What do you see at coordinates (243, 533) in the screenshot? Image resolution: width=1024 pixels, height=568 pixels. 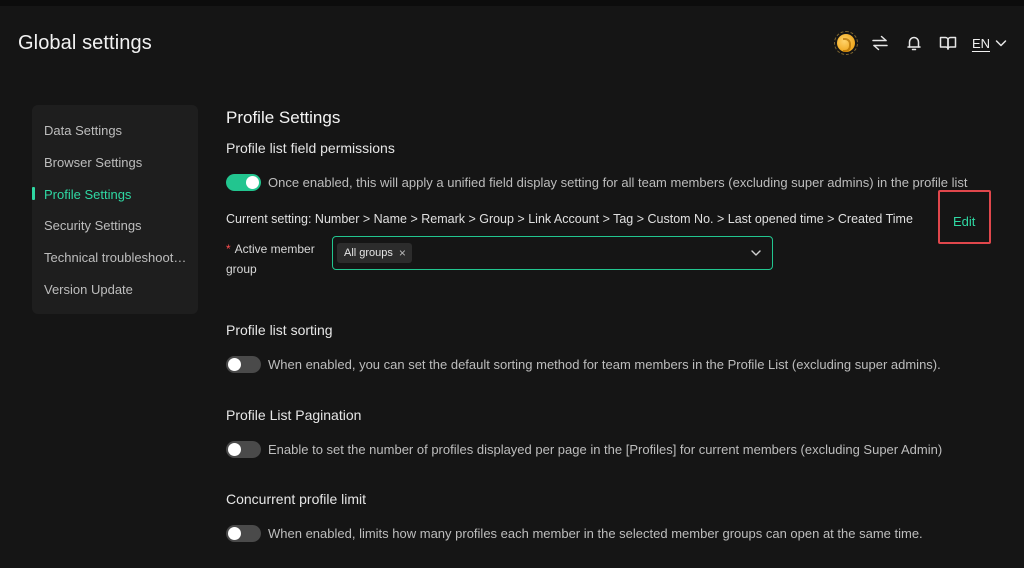 I see `concurrent-toggle` at bounding box center [243, 533].